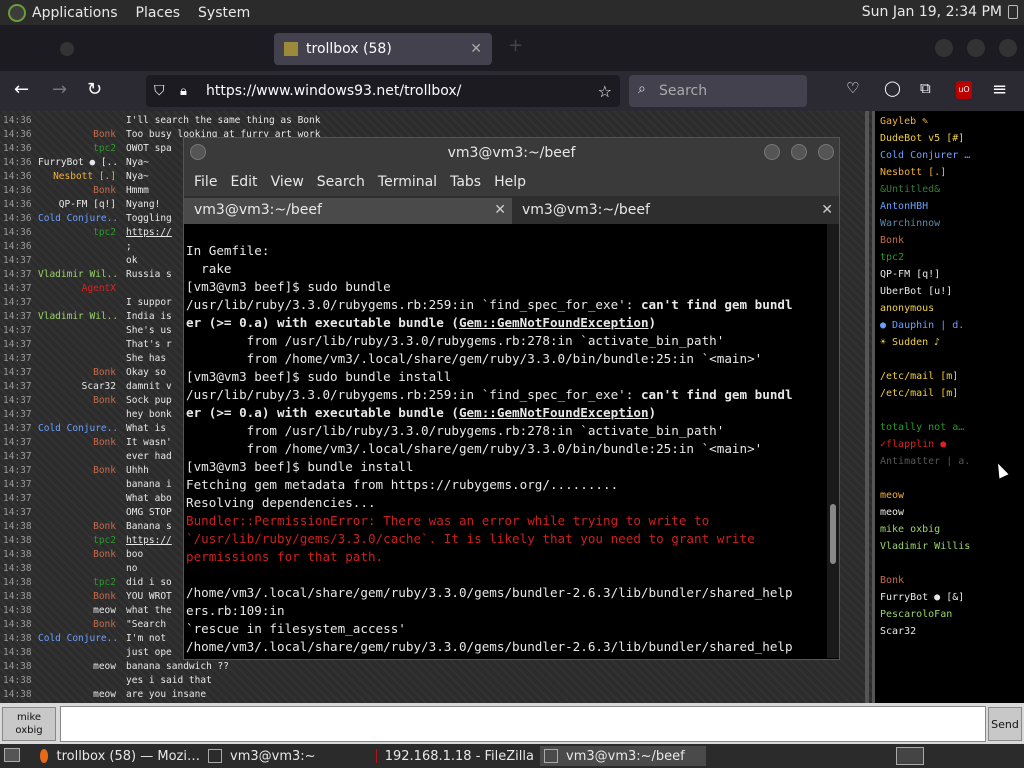  What do you see at coordinates (949, 121) in the screenshot?
I see `user-list-item: Gayleb ✎` at bounding box center [949, 121].